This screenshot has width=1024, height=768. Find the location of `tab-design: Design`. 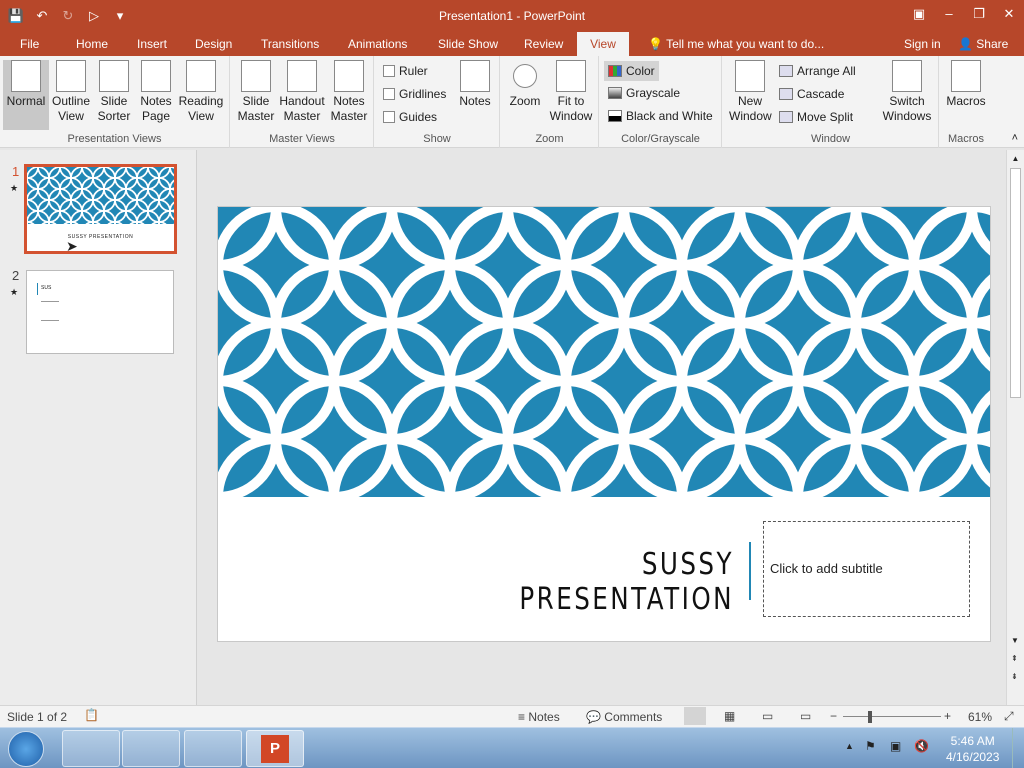

tab-design: Design is located at coordinates (213, 44).